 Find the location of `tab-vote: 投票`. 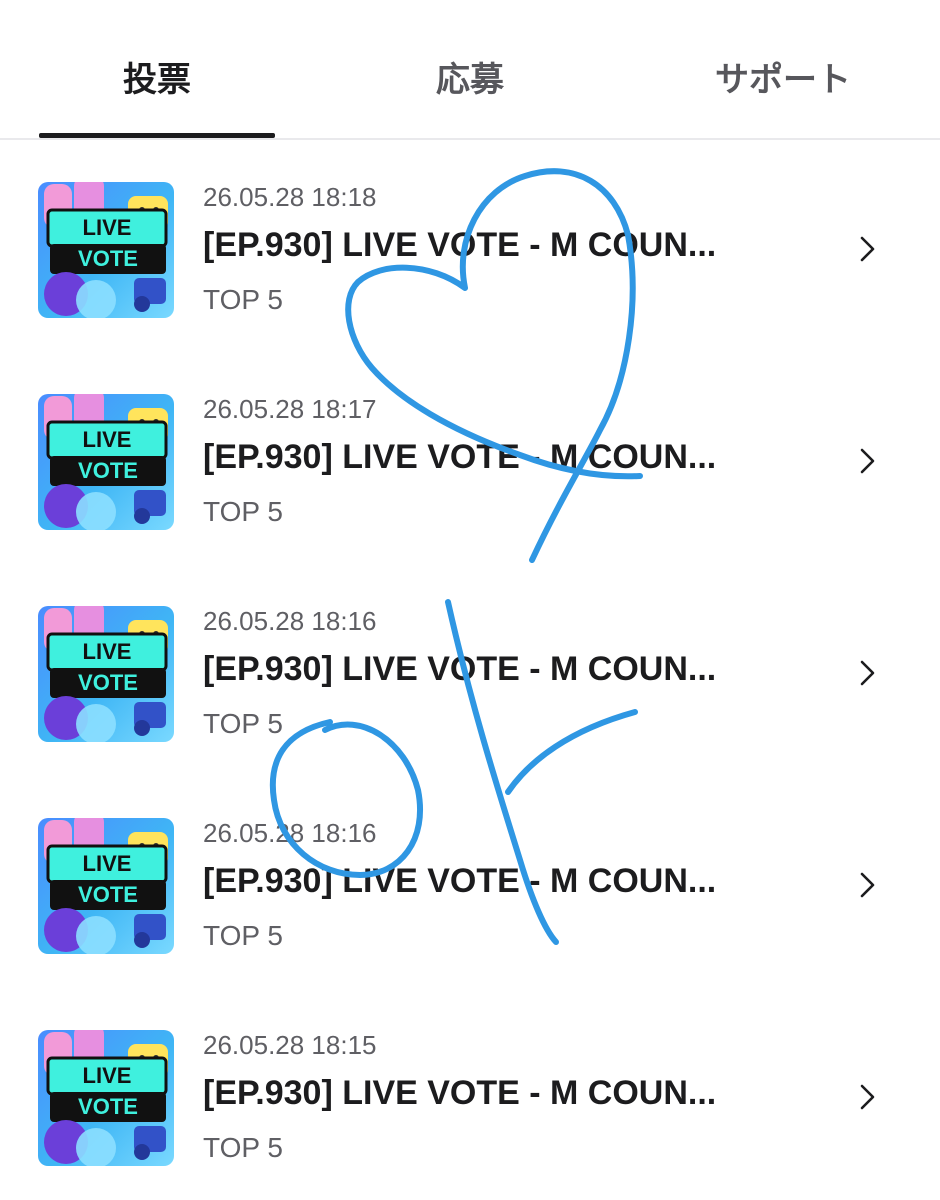

tab-vote: 投票 is located at coordinates (157, 80).